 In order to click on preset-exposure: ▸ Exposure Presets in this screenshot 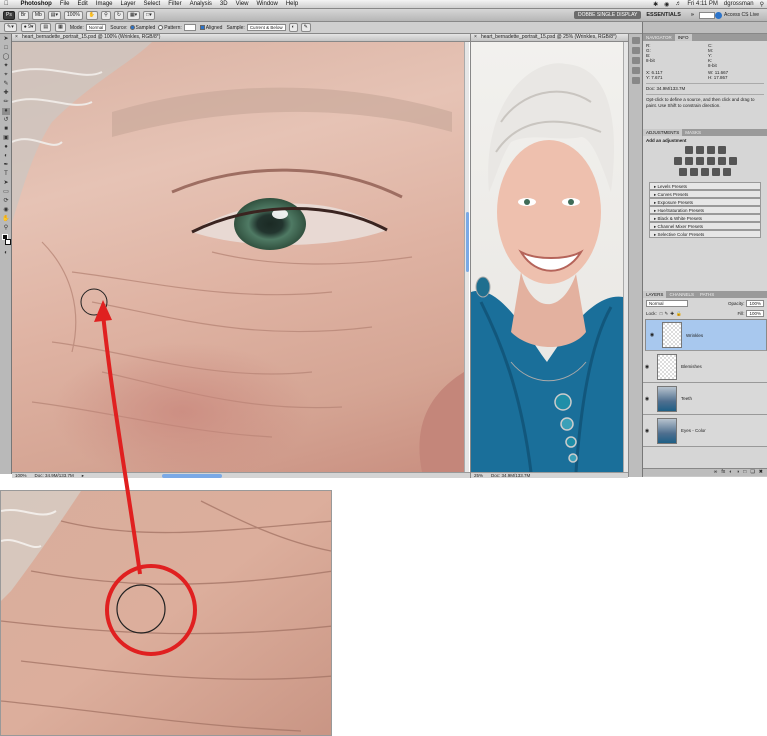, I will do `click(705, 202)`.